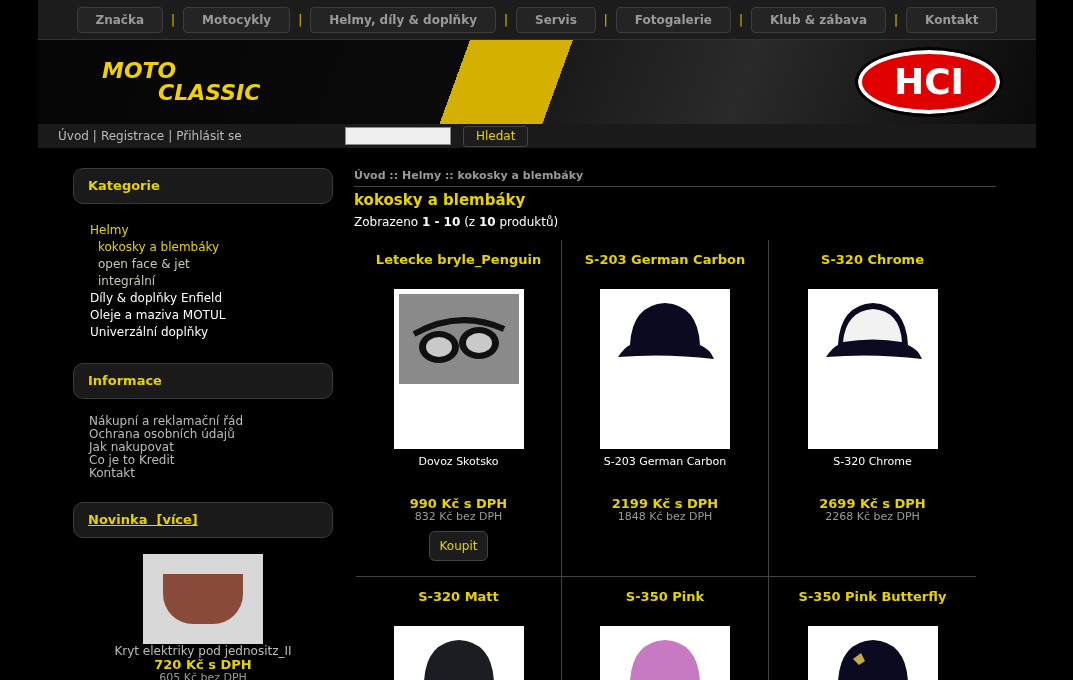 The width and height of the screenshot is (1073, 680). I want to click on product-price: 2699 Kč s DPH, so click(872, 504).